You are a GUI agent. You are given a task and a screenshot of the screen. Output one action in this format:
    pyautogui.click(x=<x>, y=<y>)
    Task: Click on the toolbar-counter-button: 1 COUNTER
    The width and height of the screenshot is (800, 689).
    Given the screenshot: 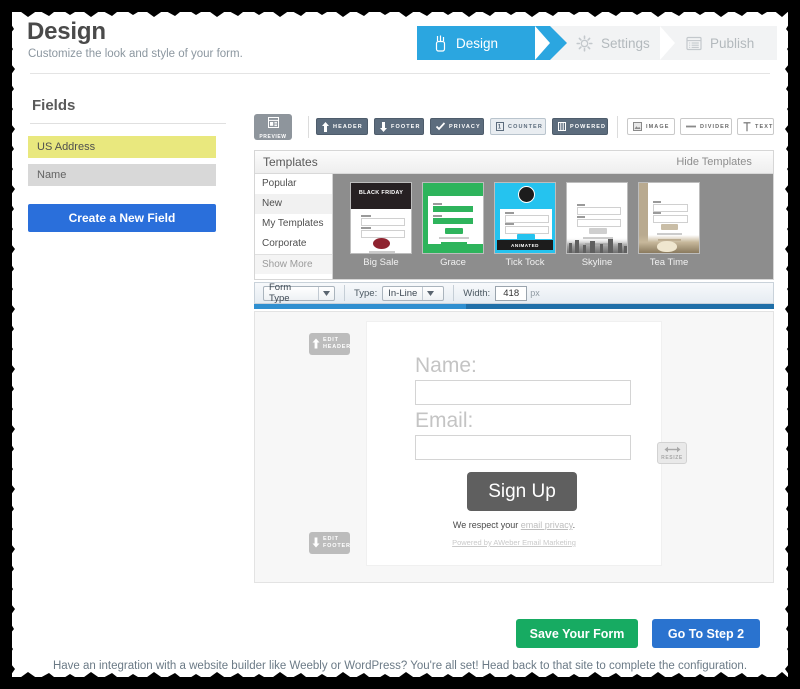 What is the action you would take?
    pyautogui.click(x=518, y=126)
    